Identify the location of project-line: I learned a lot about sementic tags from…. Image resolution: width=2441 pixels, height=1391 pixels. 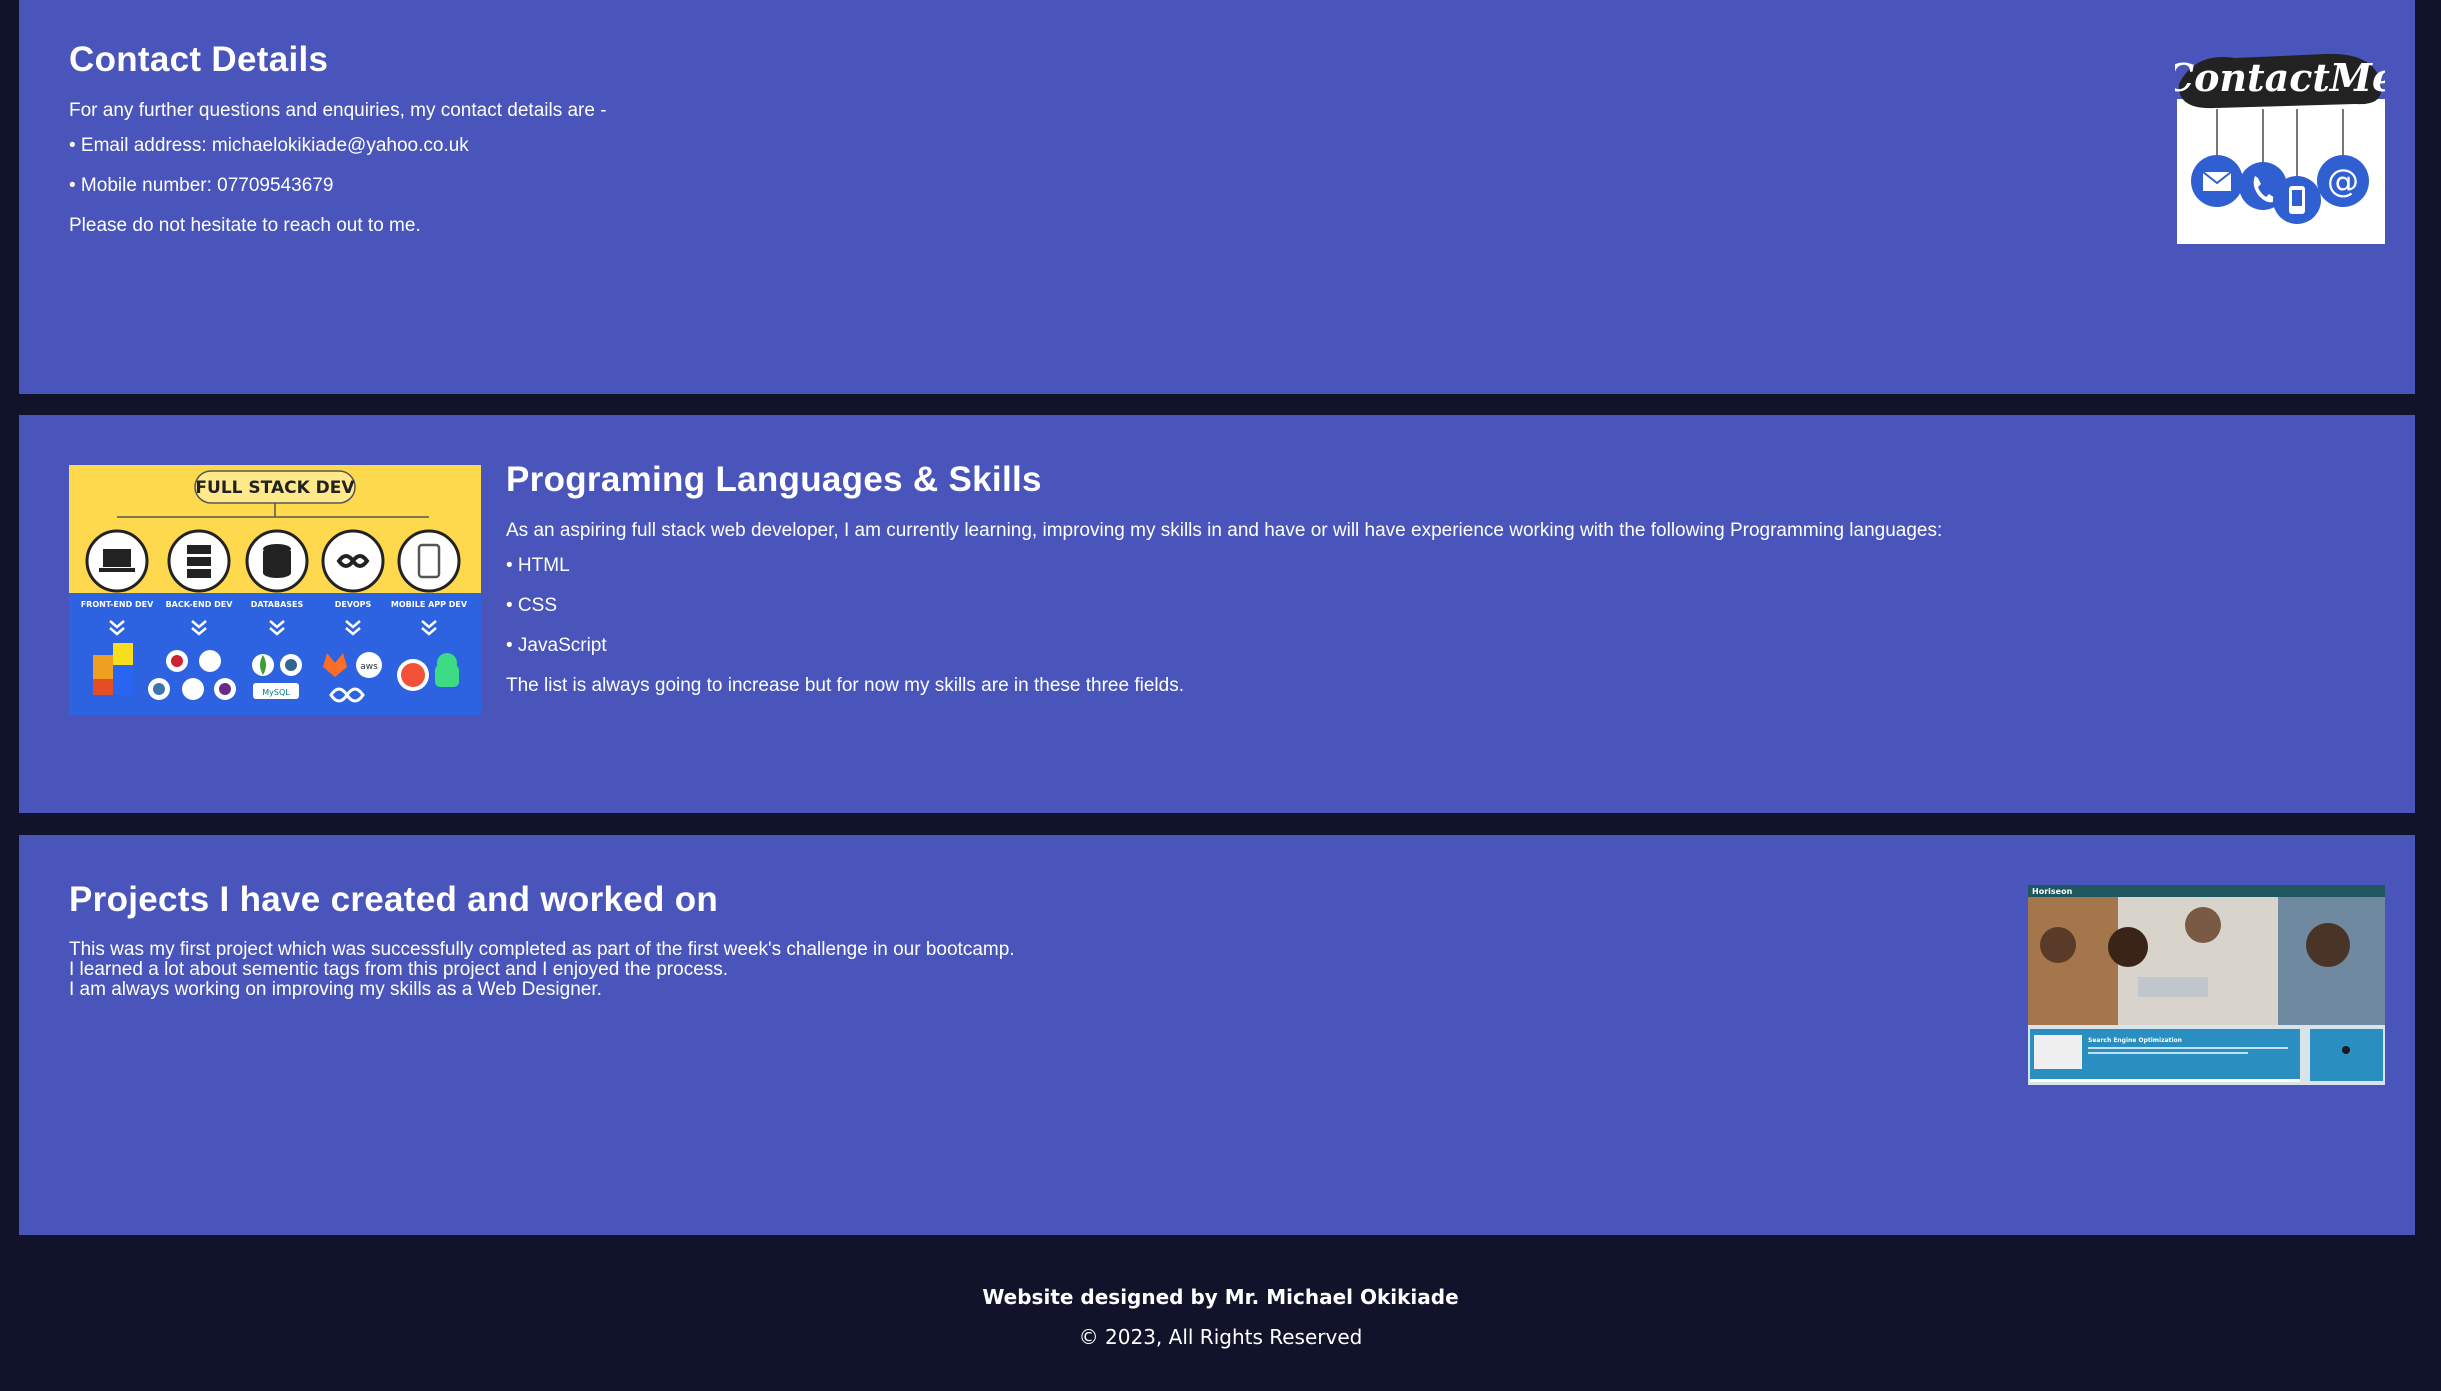
(399, 969).